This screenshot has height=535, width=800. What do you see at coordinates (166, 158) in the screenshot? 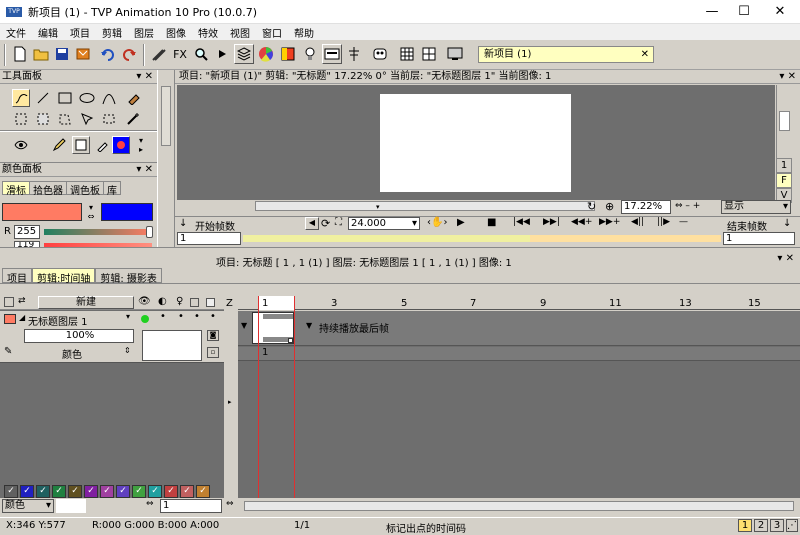
I see `left-panel-scrollbar` at bounding box center [166, 158].